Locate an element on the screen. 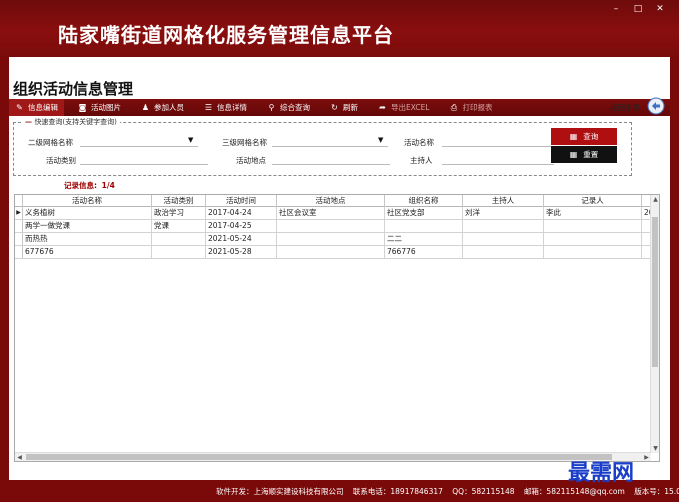 This screenshot has width=679, height=502. table-row: 677676 2021-05-28 766776 is located at coordinates (333, 252).